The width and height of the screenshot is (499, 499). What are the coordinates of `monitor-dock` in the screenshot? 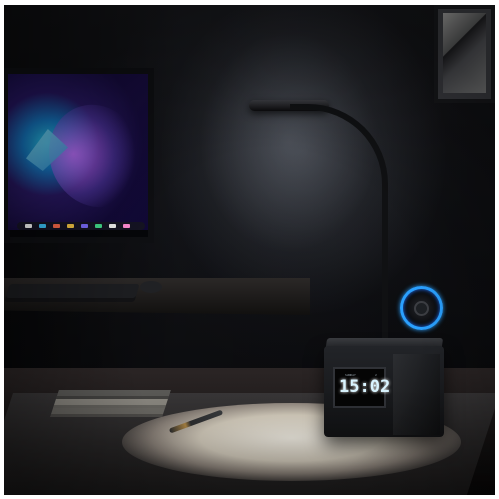 It's located at (81, 226).